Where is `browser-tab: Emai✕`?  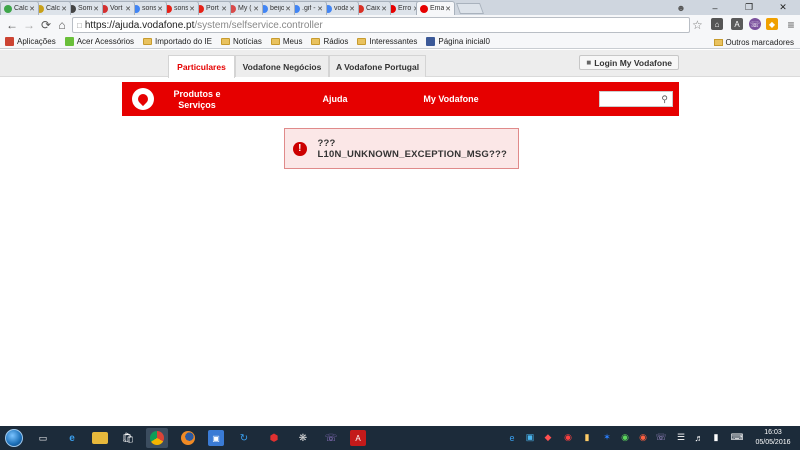
browser-tab: Emai✕ is located at coordinates (435, 8).